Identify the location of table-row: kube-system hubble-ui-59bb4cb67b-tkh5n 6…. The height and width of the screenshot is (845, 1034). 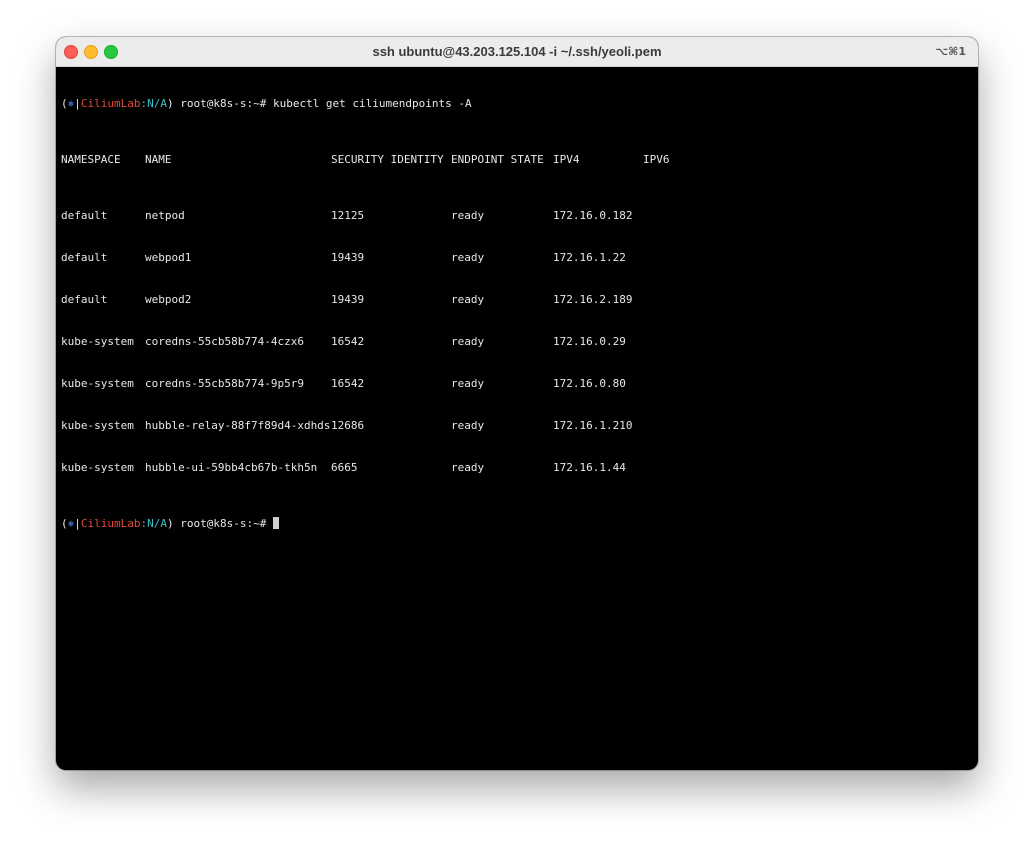
(517, 468).